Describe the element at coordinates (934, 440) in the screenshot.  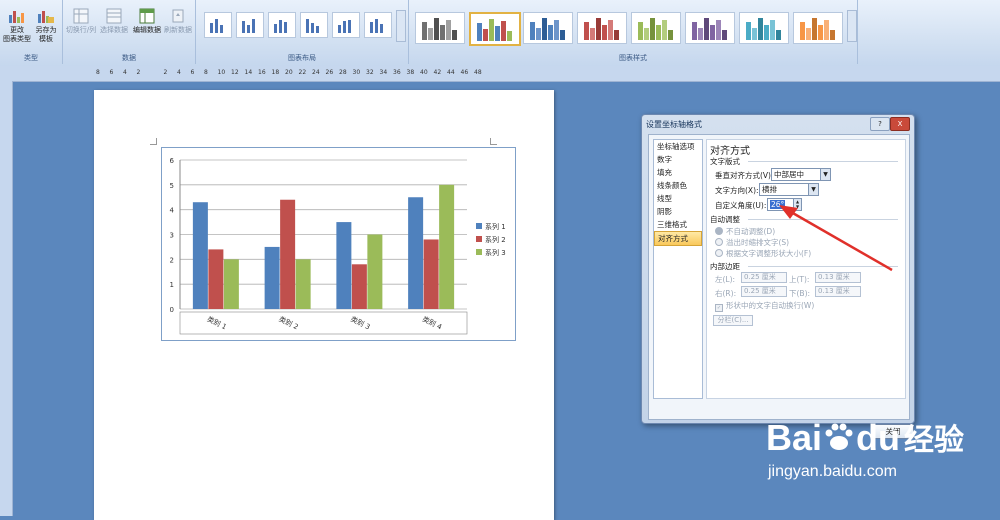
I see `logo-text-jingyan: 经验` at that location.